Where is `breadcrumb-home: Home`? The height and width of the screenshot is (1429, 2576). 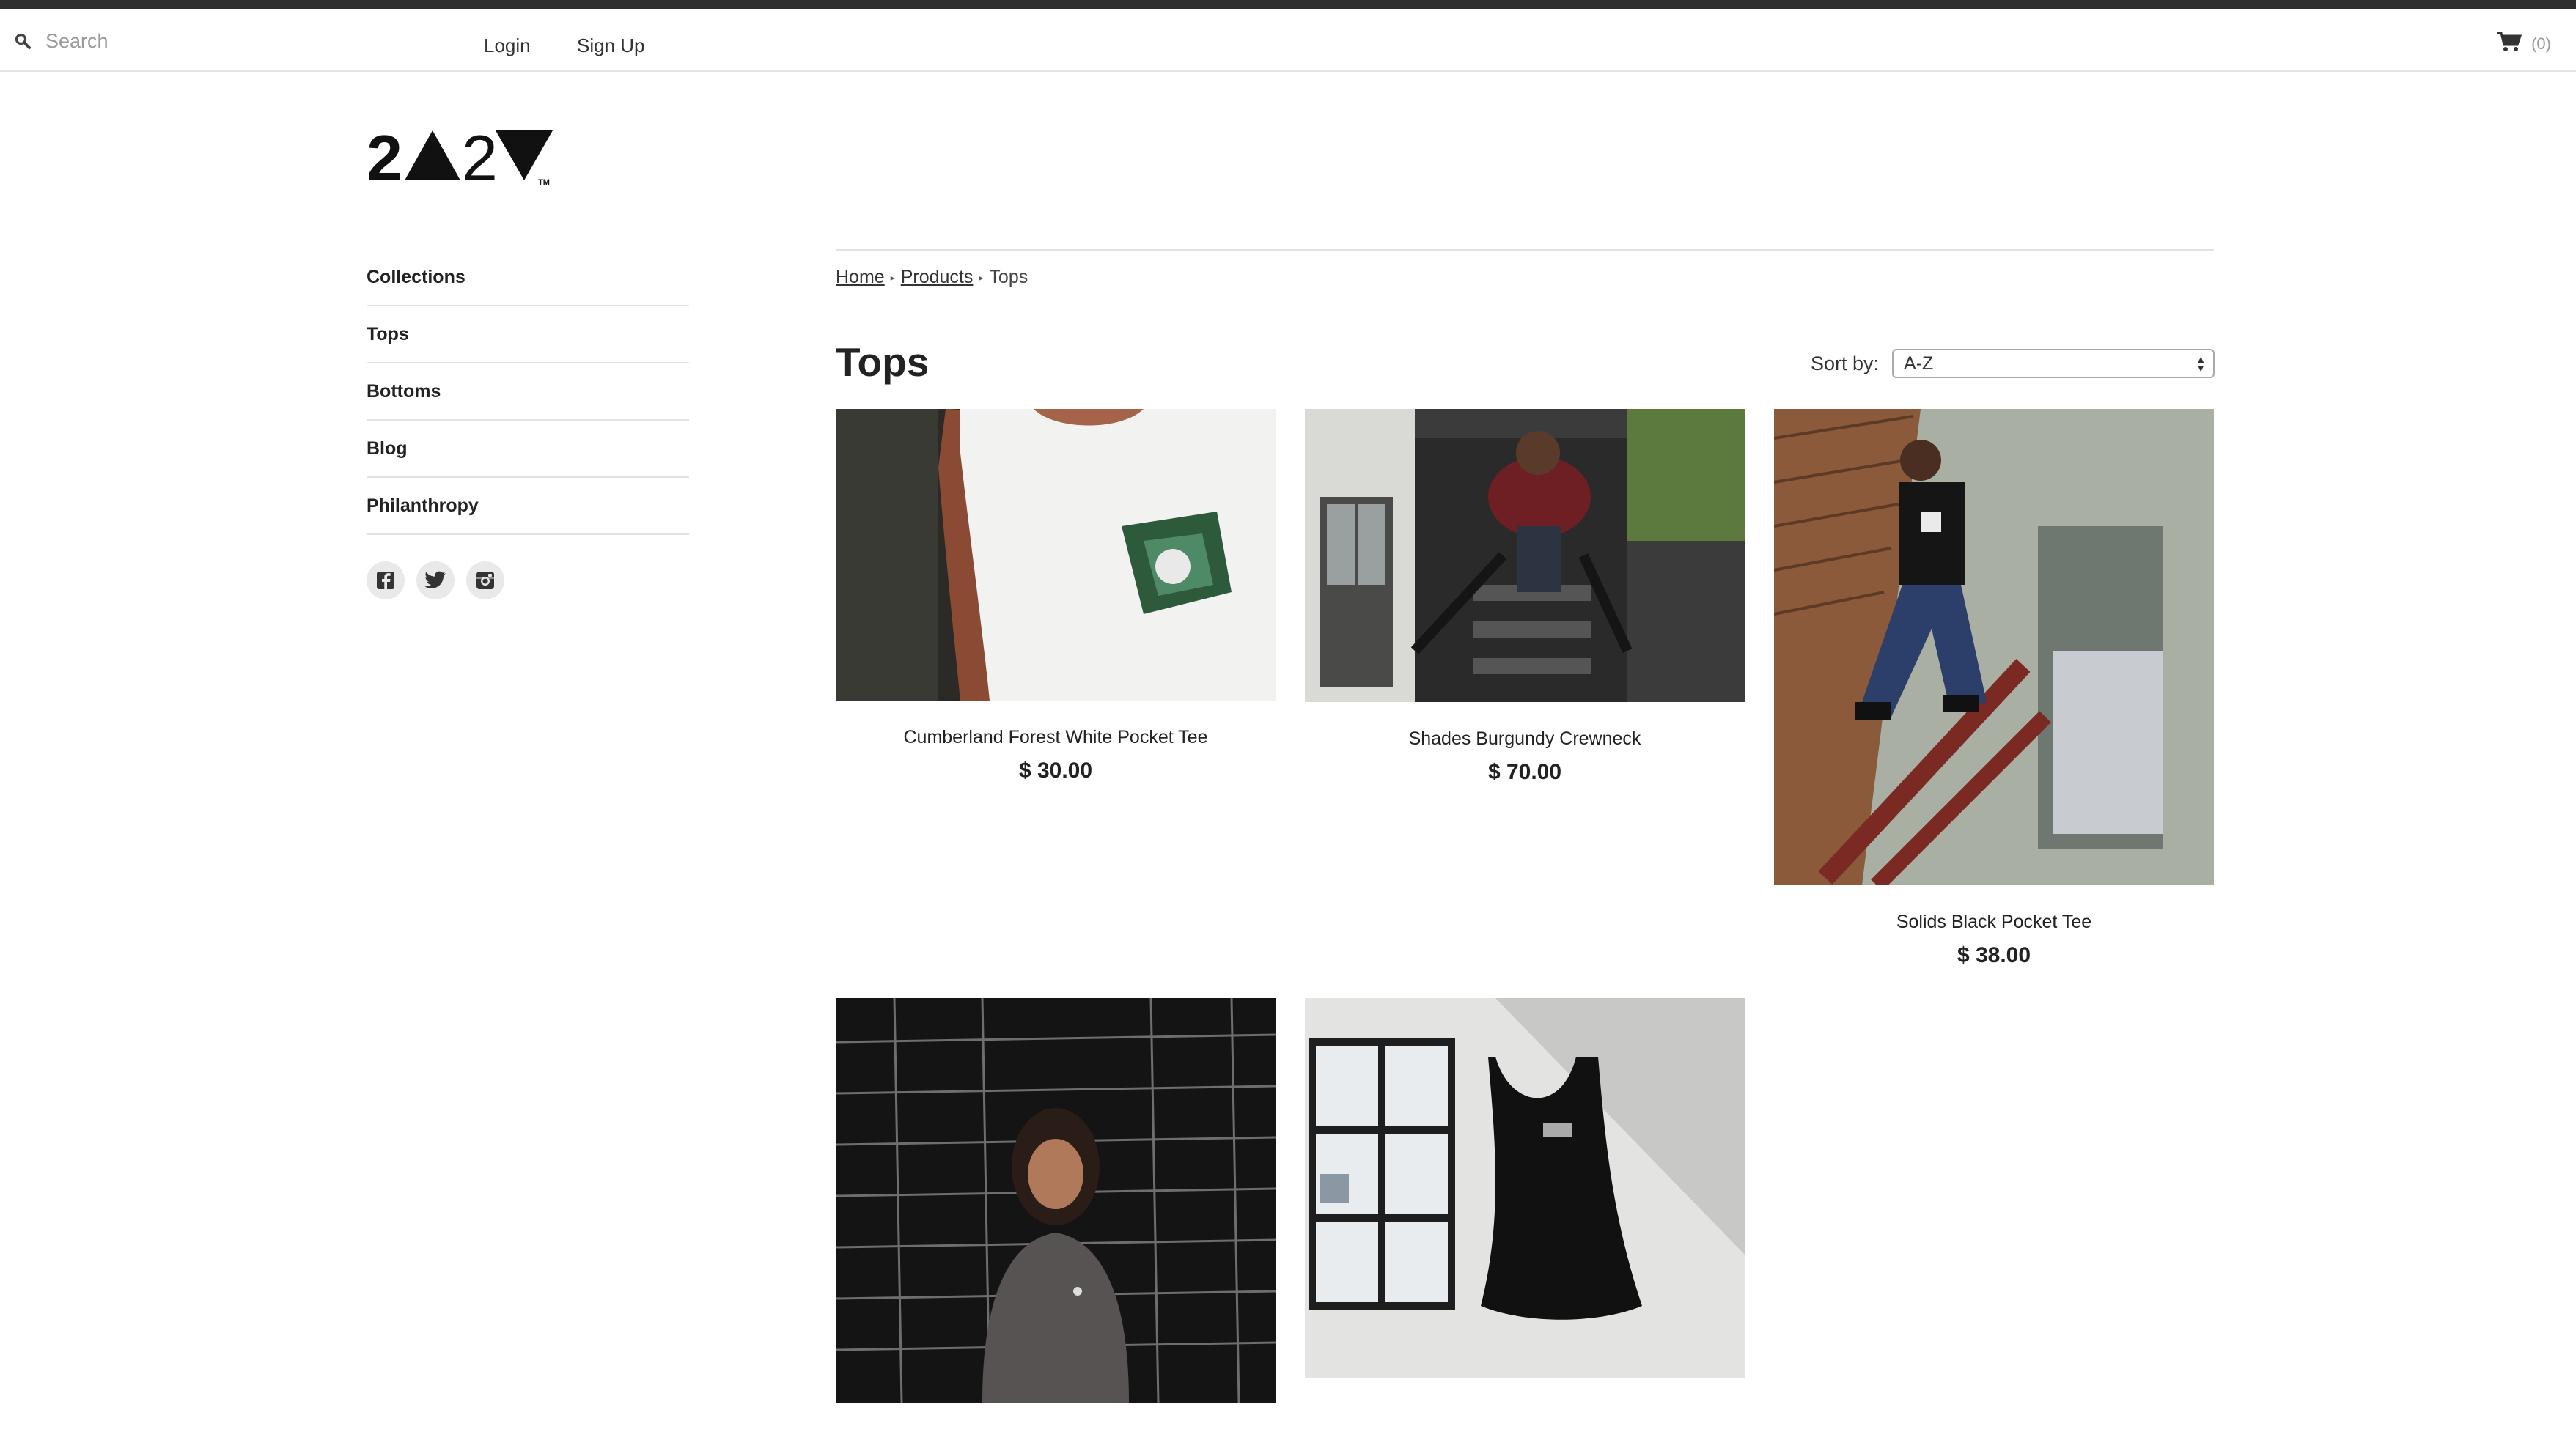
breadcrumb-home: Home is located at coordinates (860, 278).